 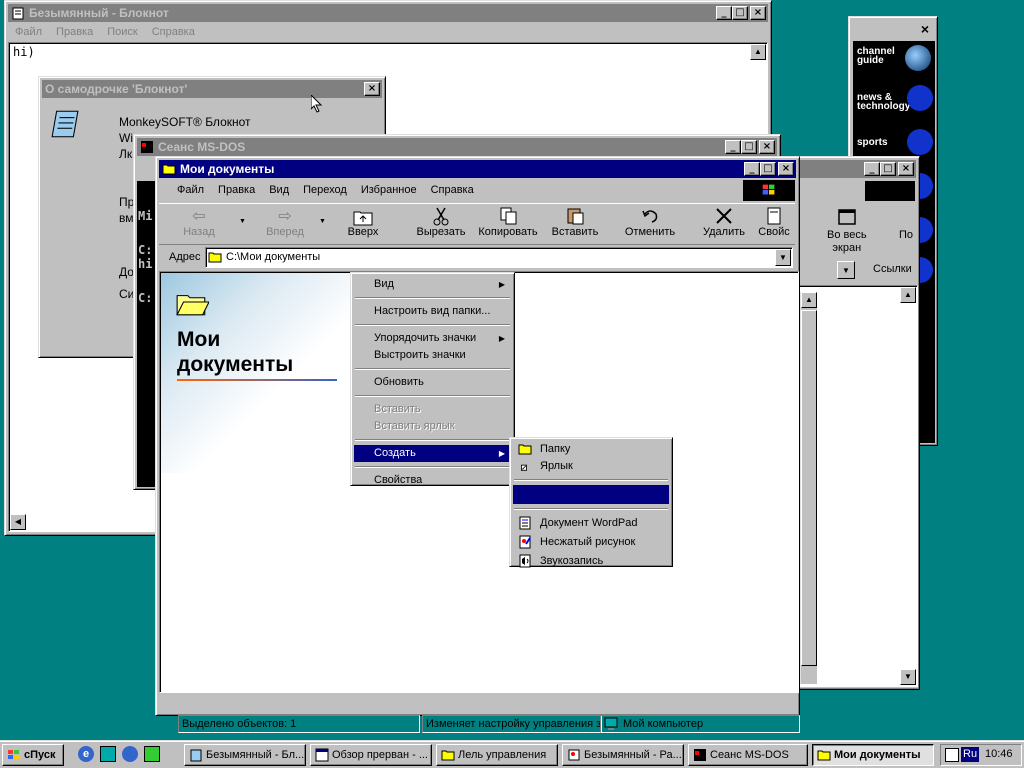 I want to click on scroll-down-button: ▼, so click(x=908, y=677).